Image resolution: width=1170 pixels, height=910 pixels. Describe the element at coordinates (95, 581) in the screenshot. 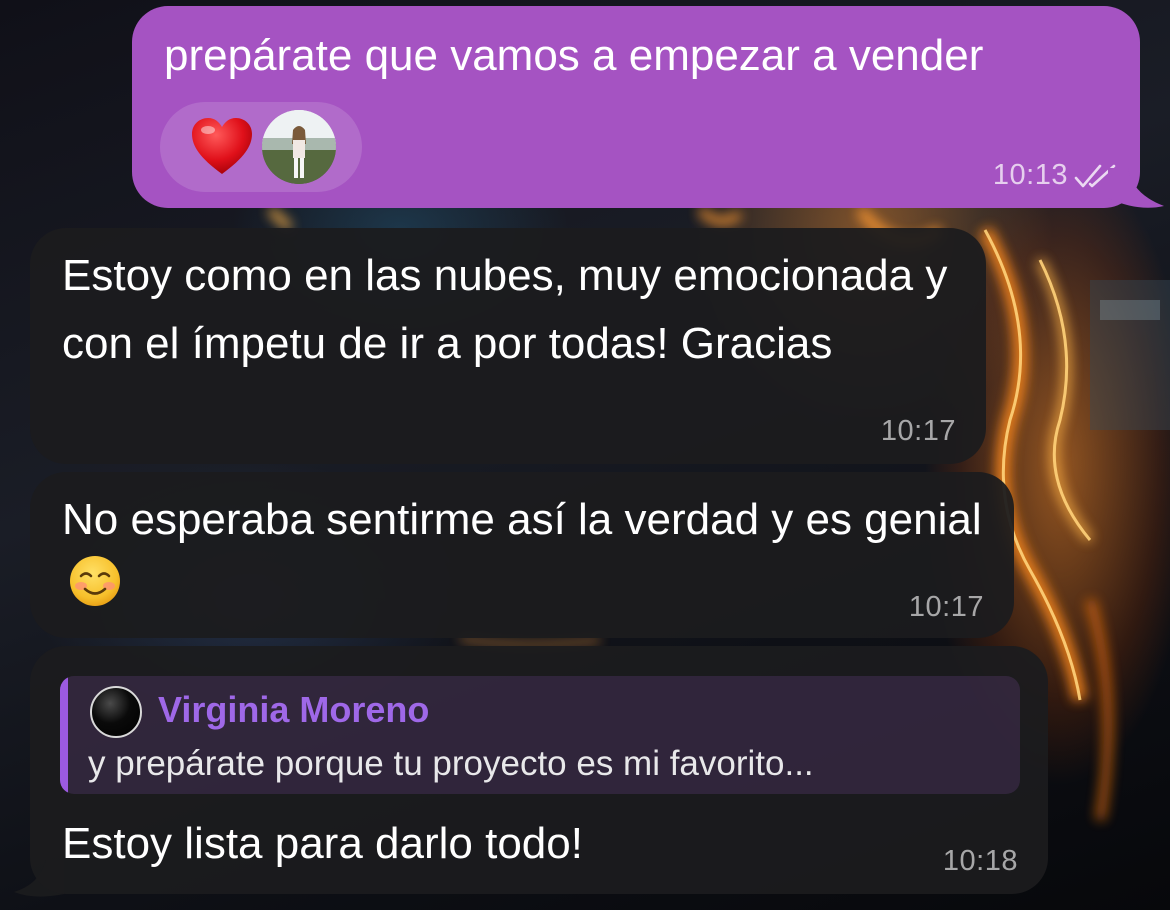

I see `smiling-face-icon` at that location.